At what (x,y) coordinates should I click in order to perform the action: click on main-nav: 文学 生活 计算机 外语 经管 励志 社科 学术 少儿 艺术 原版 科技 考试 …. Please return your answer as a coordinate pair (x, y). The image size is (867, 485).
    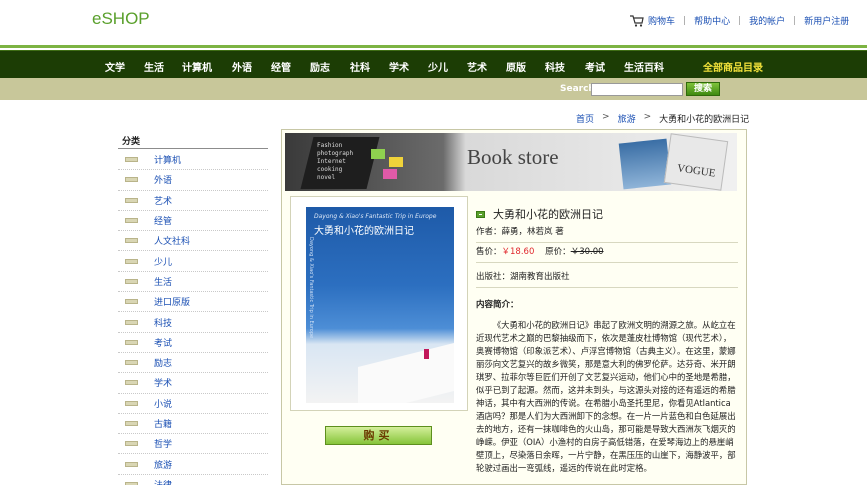
    Looking at the image, I should click on (433, 64).